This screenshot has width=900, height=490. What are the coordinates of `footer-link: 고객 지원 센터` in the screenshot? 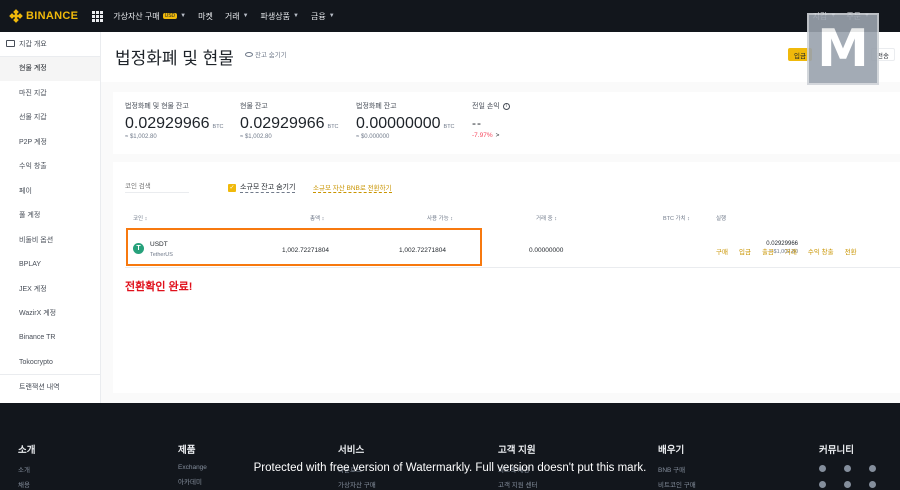 It's located at (518, 484).